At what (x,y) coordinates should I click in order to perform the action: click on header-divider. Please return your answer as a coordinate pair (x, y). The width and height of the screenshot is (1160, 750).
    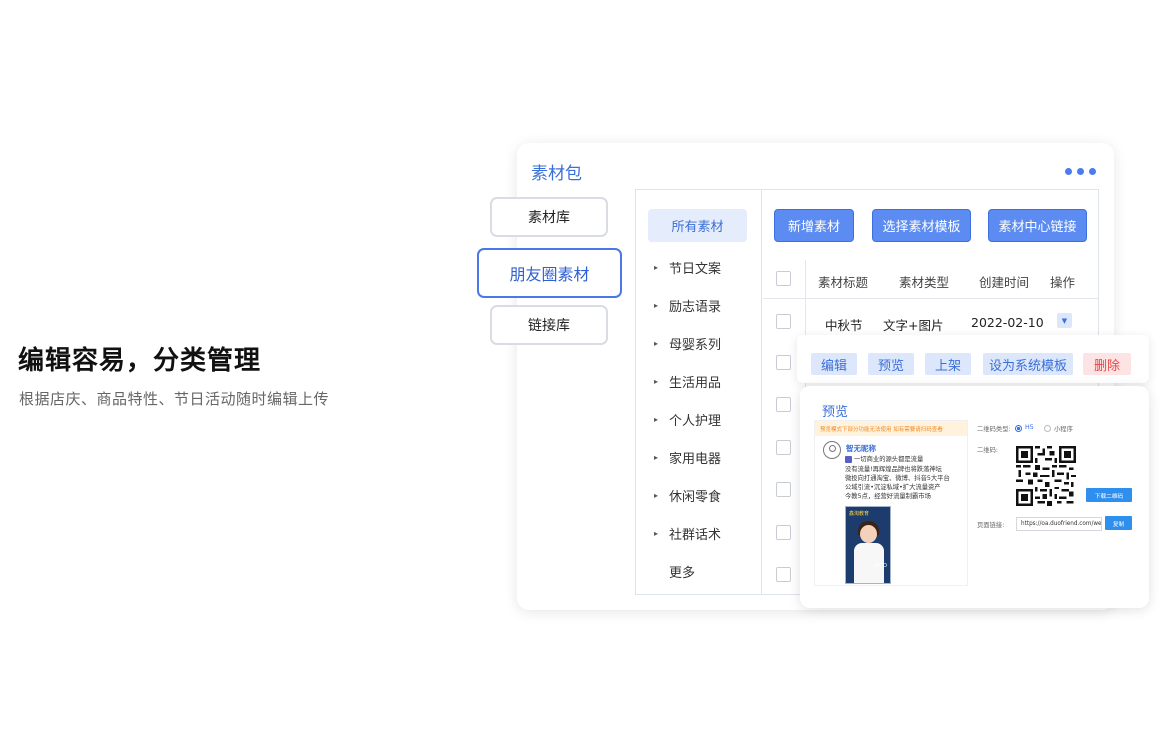
    Looking at the image, I should click on (930, 298).